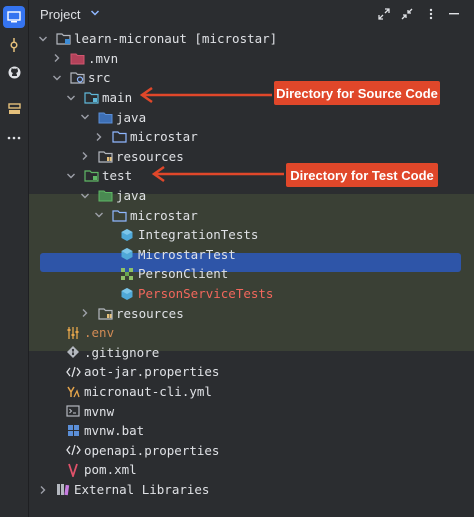 The width and height of the screenshot is (474, 517). What do you see at coordinates (251, 353) in the screenshot?
I see `tree-node-gitignore: .gitignore` at bounding box center [251, 353].